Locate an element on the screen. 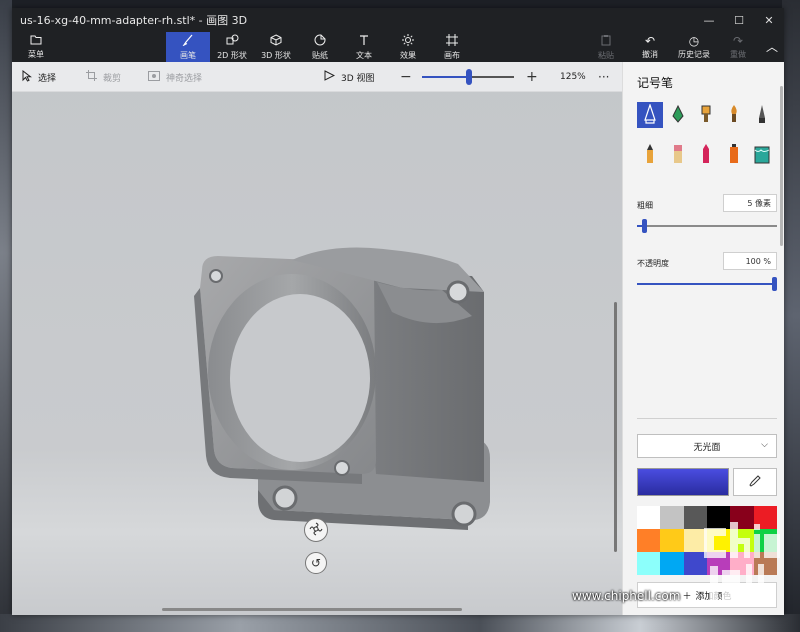  zoom-slider-thumb is located at coordinates (469, 77).